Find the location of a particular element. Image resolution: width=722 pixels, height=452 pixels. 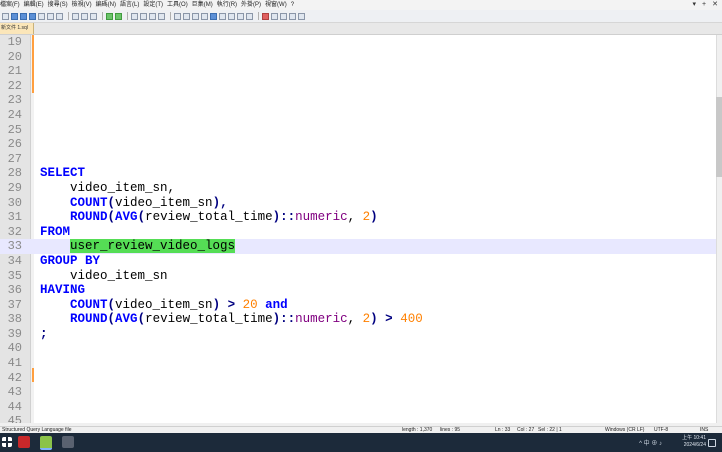

menu-item: 編輯(E) is located at coordinates (36, 5).